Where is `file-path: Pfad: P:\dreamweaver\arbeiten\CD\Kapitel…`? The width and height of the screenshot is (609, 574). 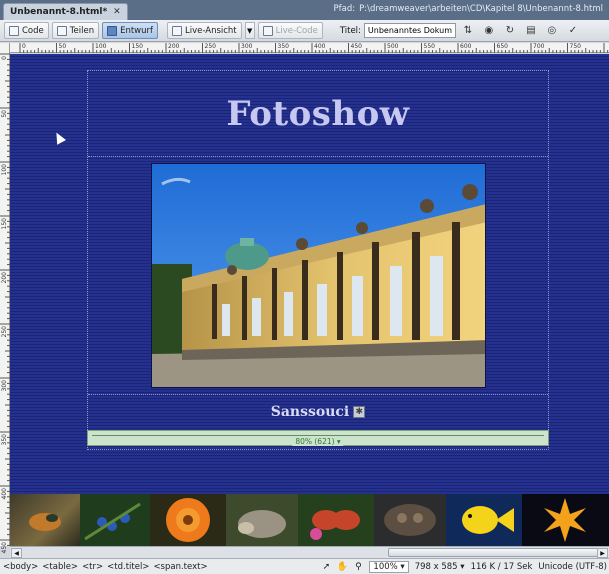 file-path: Pfad: P:\dreamweaver\arbeiten\CD\Kapitel… is located at coordinates (469, 9).